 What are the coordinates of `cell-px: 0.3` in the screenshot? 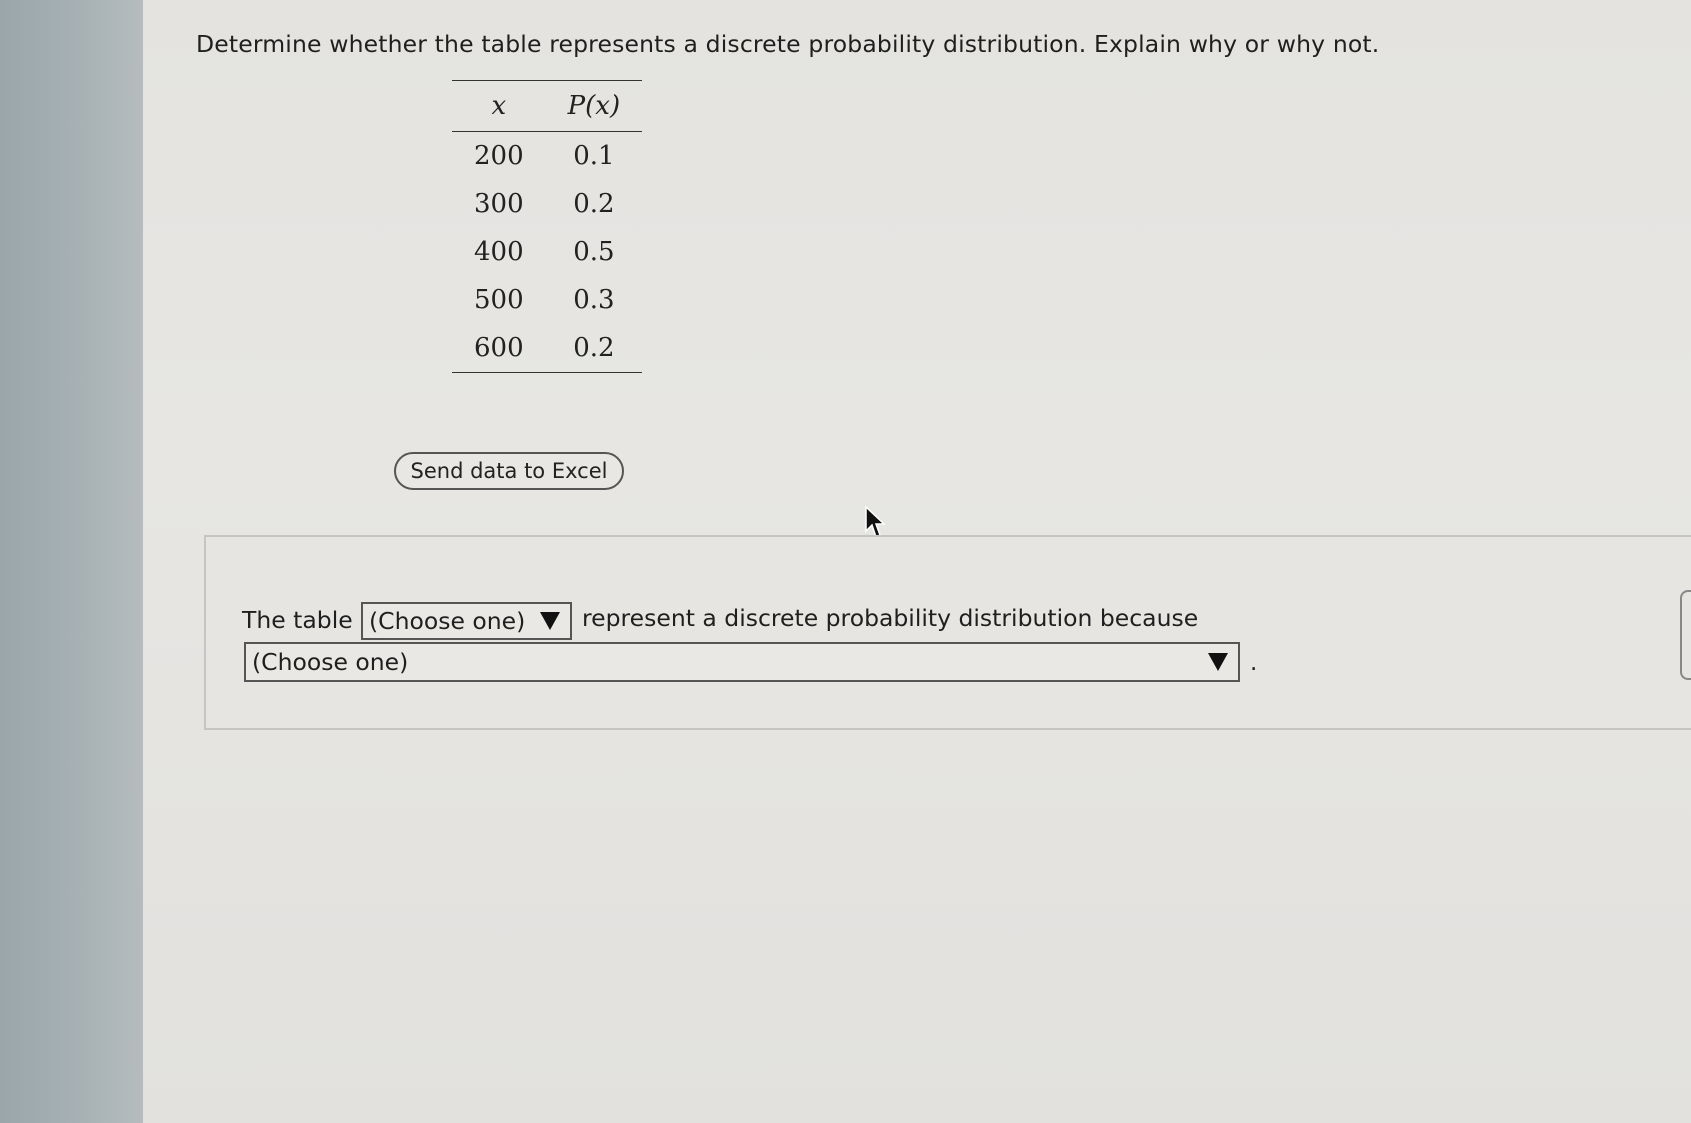 It's located at (594, 300).